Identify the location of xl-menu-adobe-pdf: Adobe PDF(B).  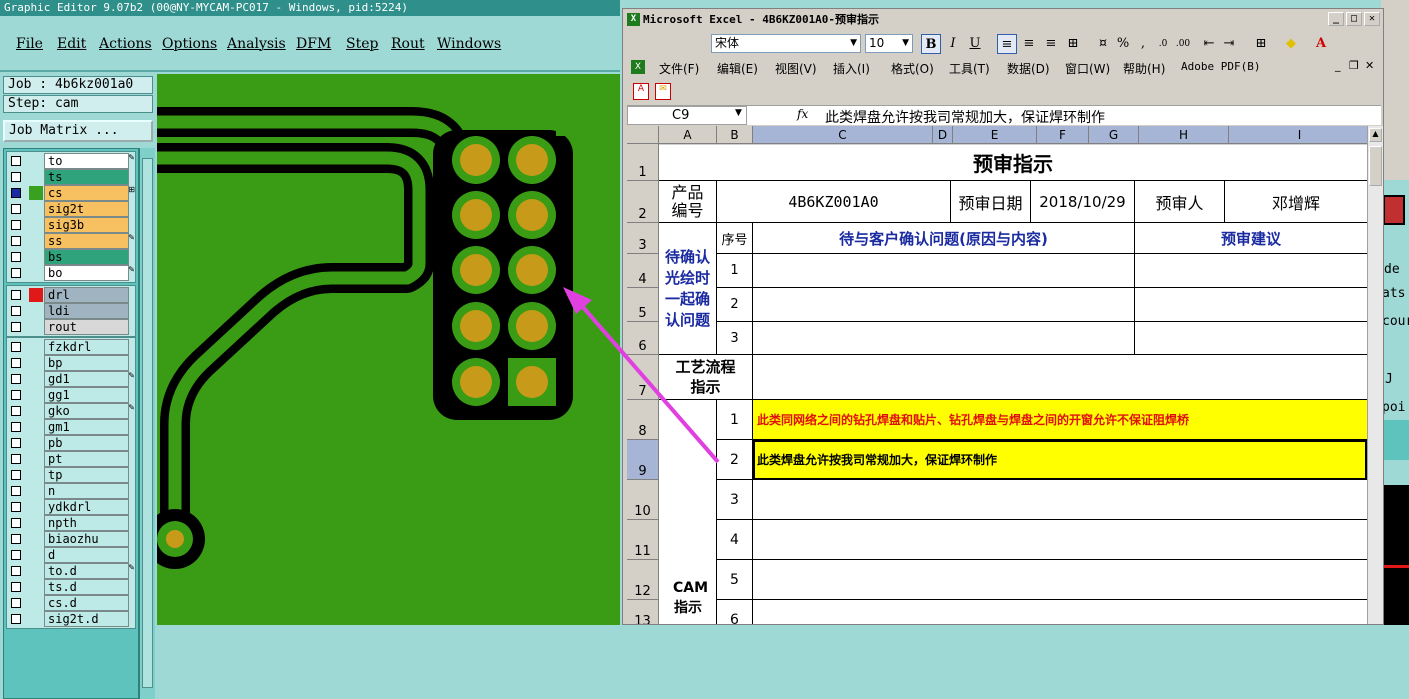
(1220, 66).